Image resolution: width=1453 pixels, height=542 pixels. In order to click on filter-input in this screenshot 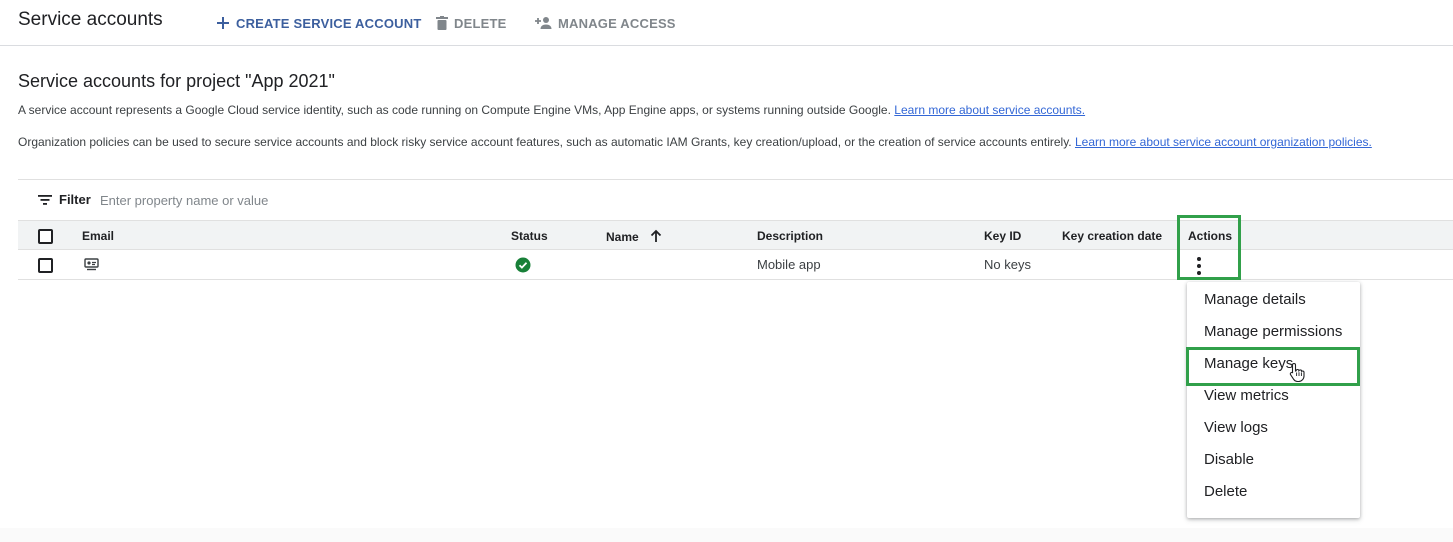, I will do `click(300, 200)`.